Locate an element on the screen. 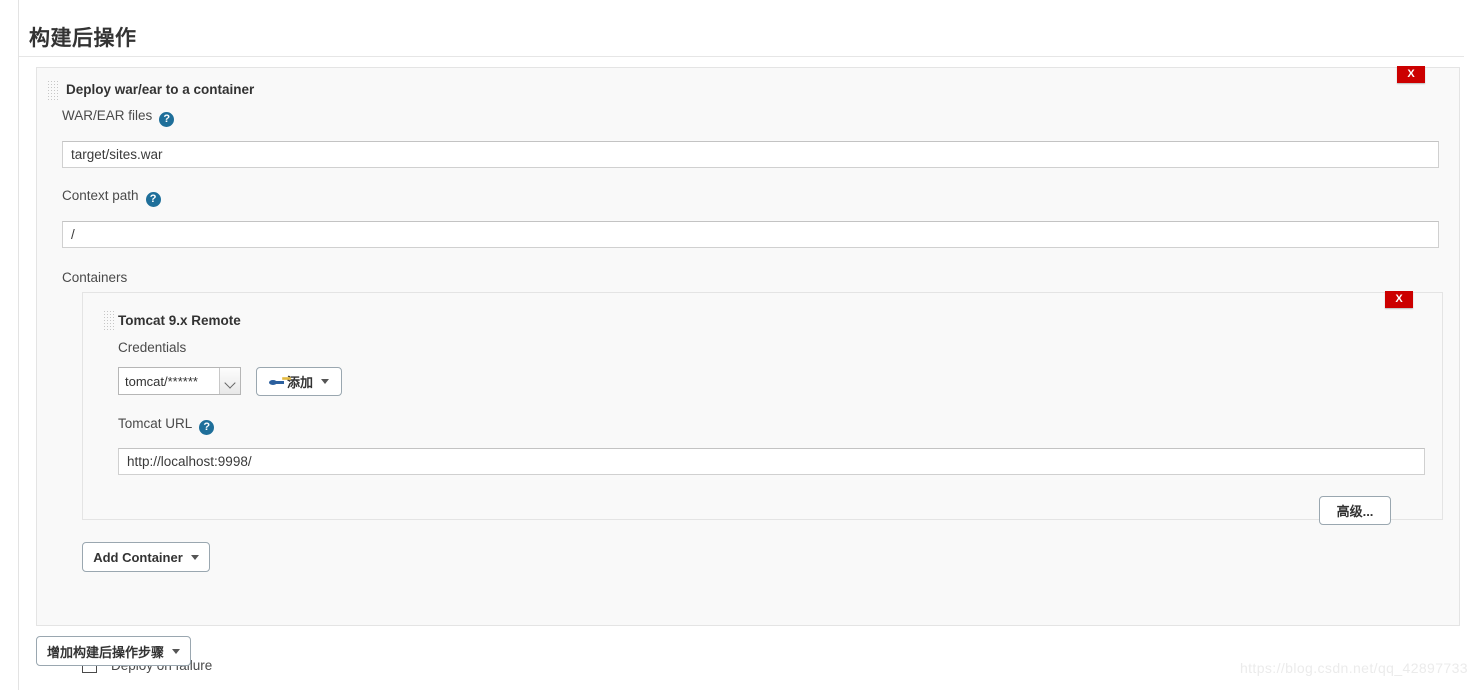 This screenshot has width=1471, height=690. add-post-build-step-label: 增加构建后操作步骤 is located at coordinates (106, 652).